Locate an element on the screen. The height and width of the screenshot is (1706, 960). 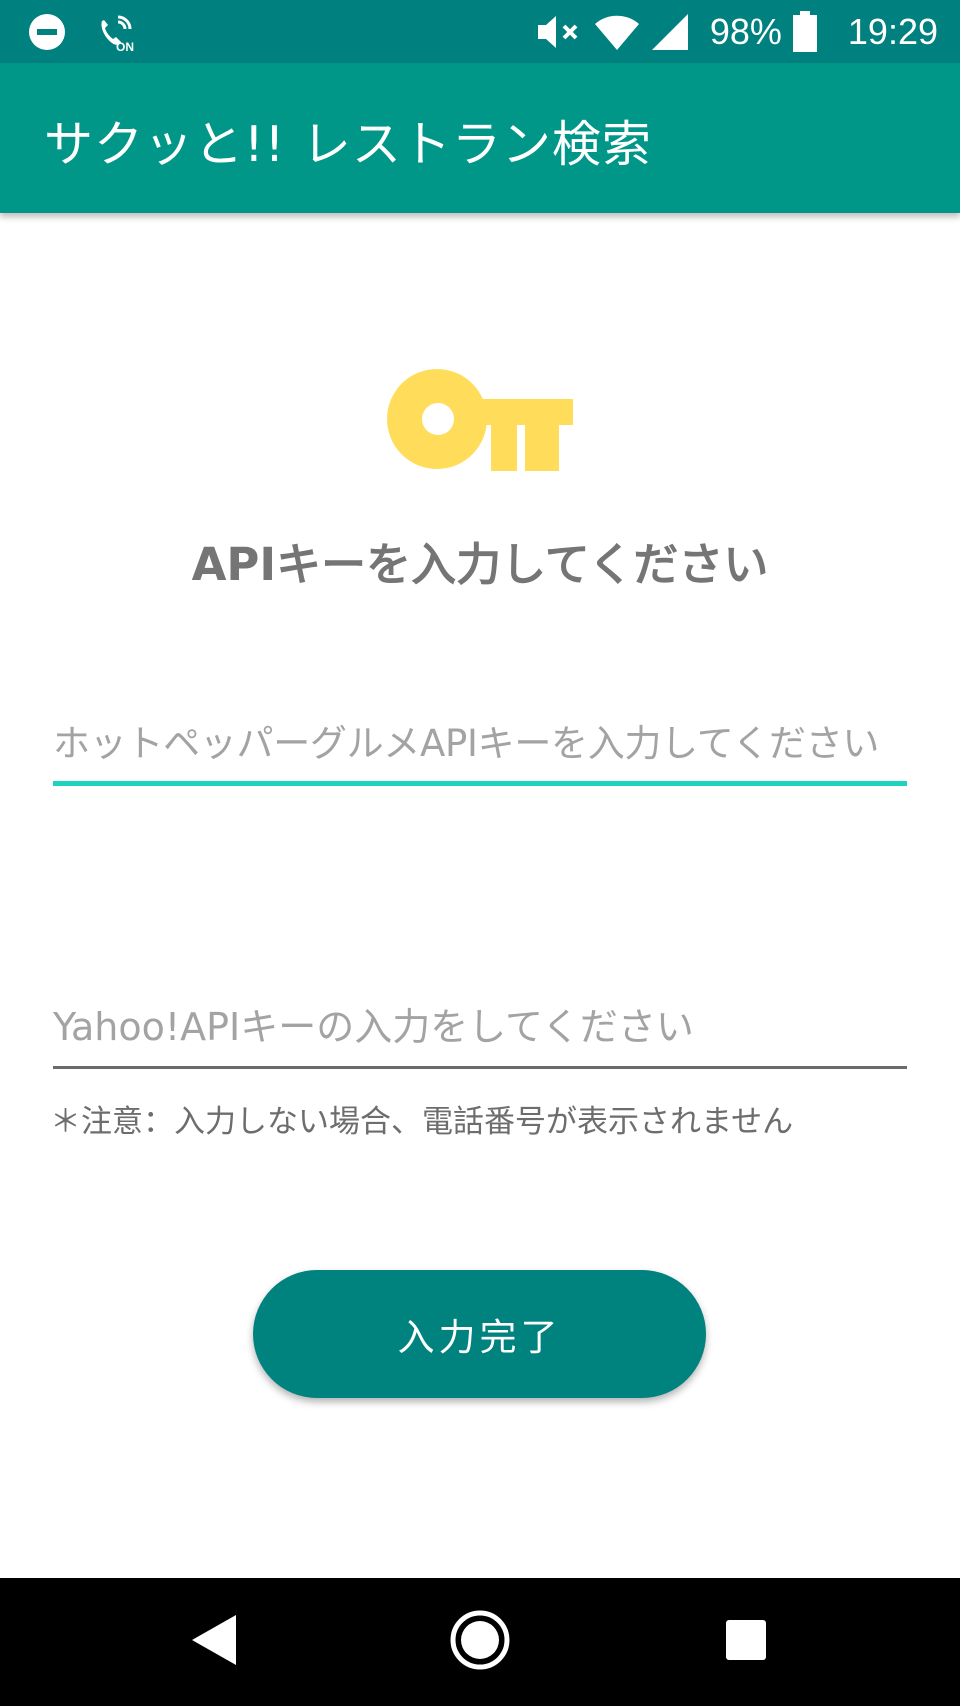
key-icon is located at coordinates (480, 419).